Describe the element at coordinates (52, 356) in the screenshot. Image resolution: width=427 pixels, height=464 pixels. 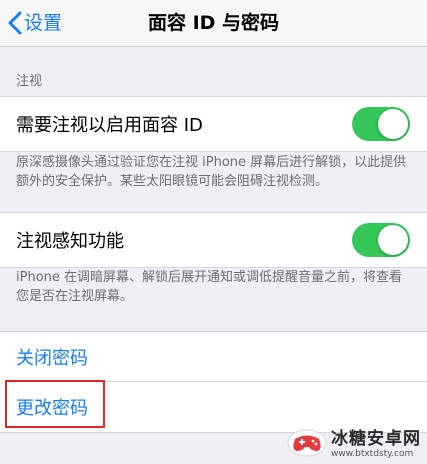
I see `turn-off-passcode-link: 关闭密码` at that location.